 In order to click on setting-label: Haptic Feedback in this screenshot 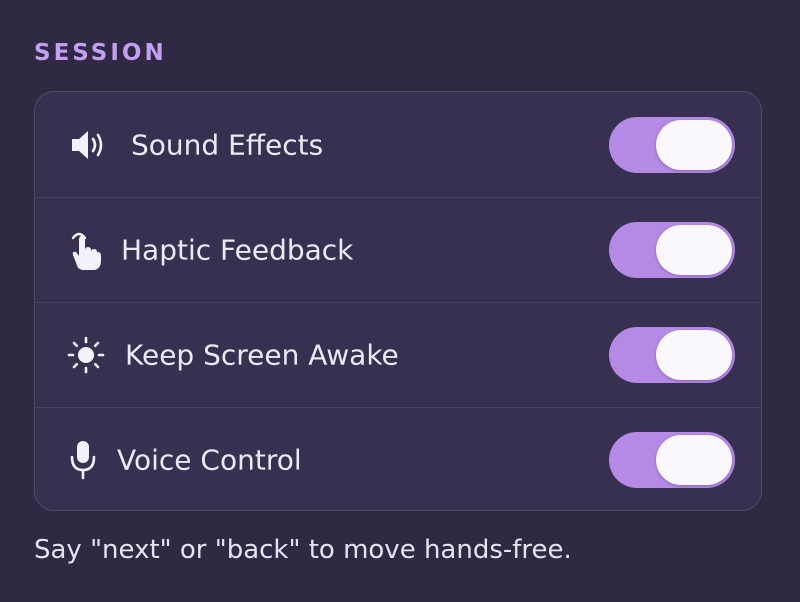, I will do `click(237, 250)`.